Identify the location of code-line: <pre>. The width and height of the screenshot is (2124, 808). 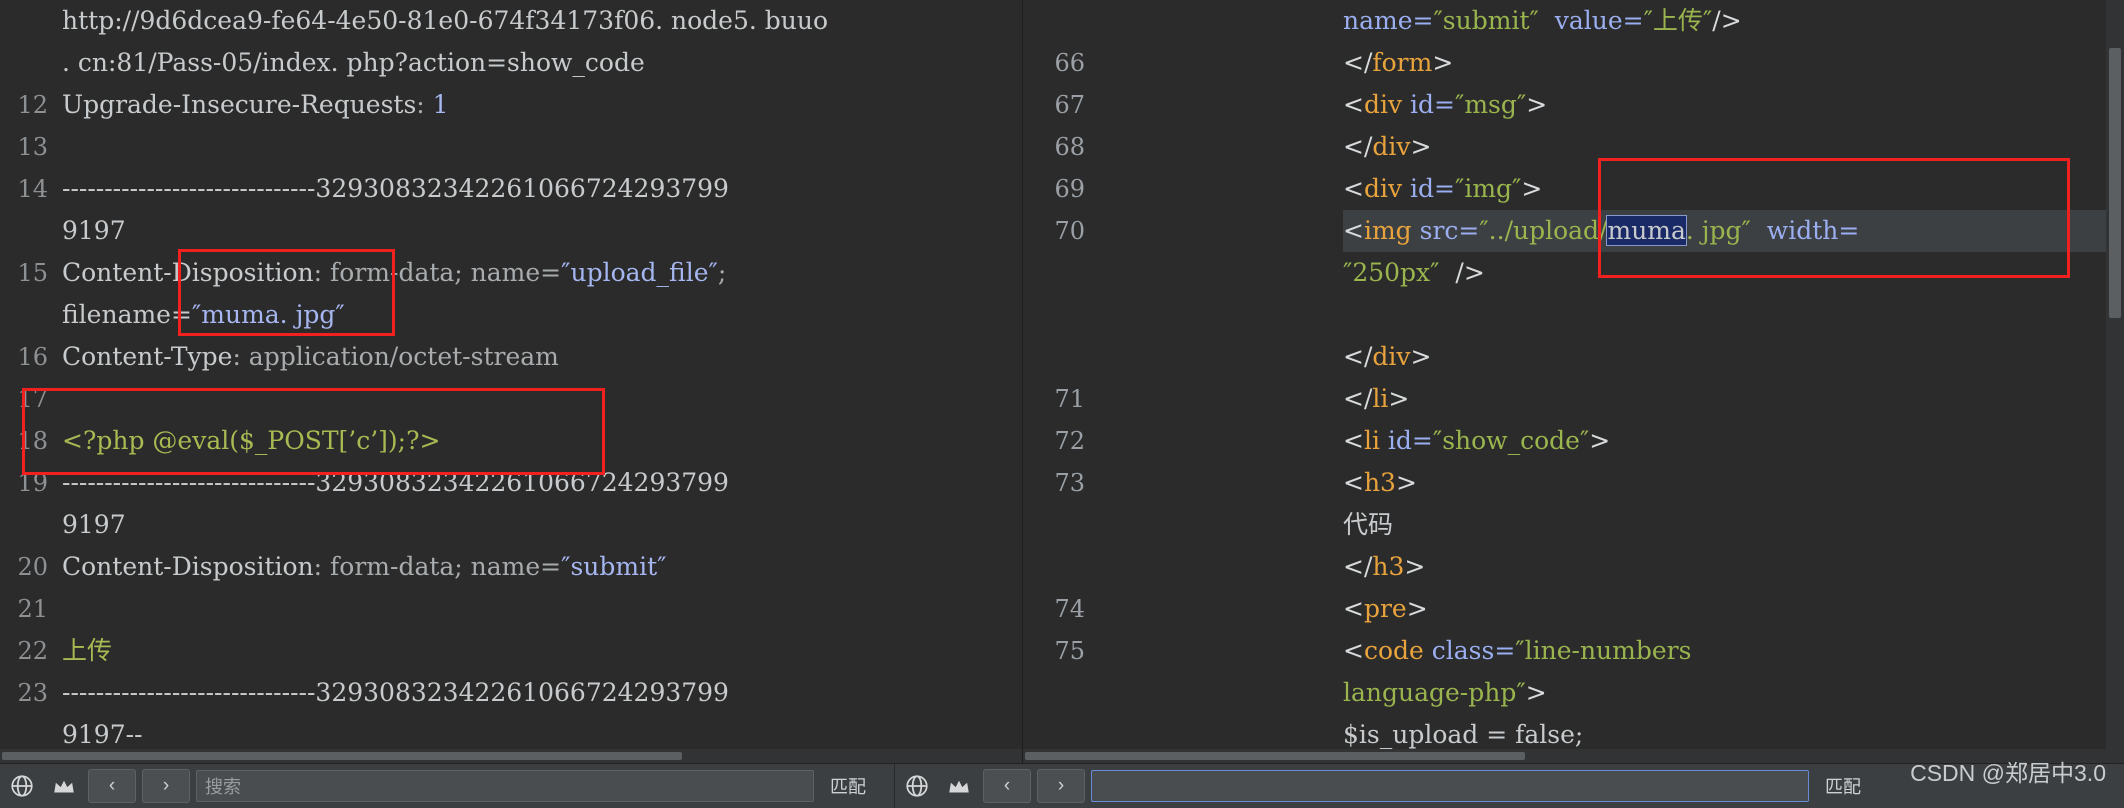
(1733, 609).